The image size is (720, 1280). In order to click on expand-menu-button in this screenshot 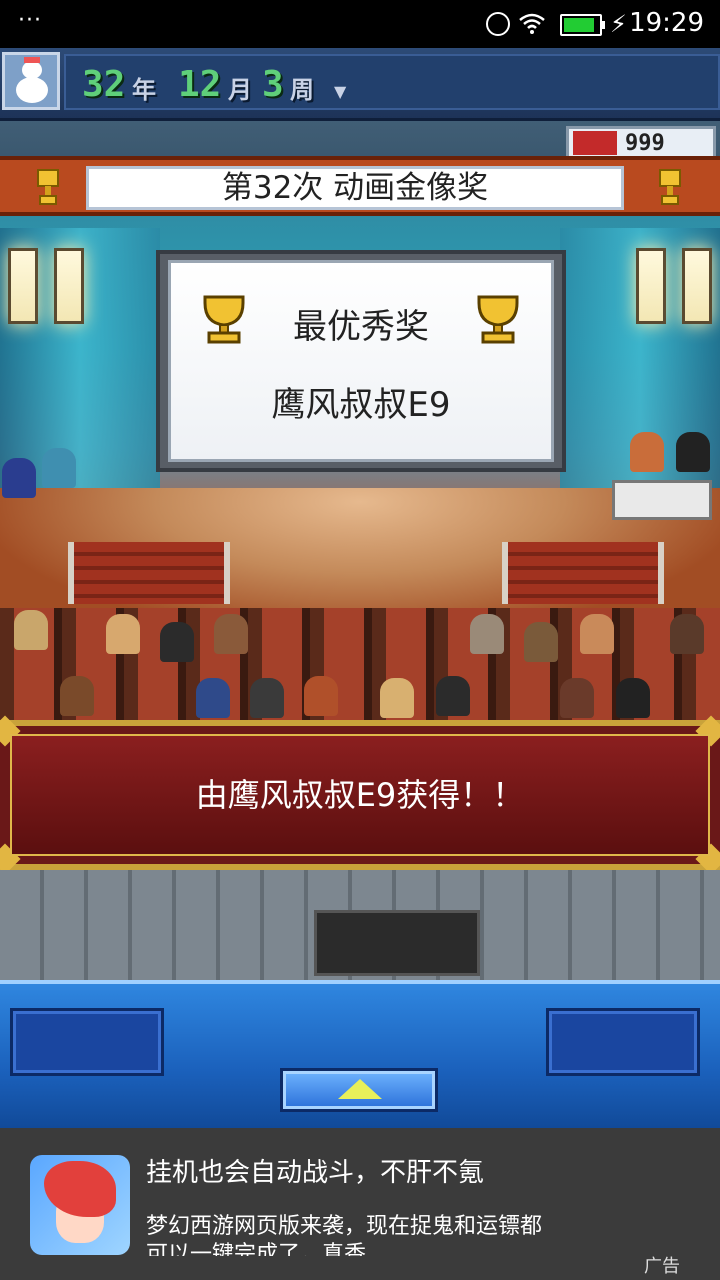, I will do `click(359, 1090)`.